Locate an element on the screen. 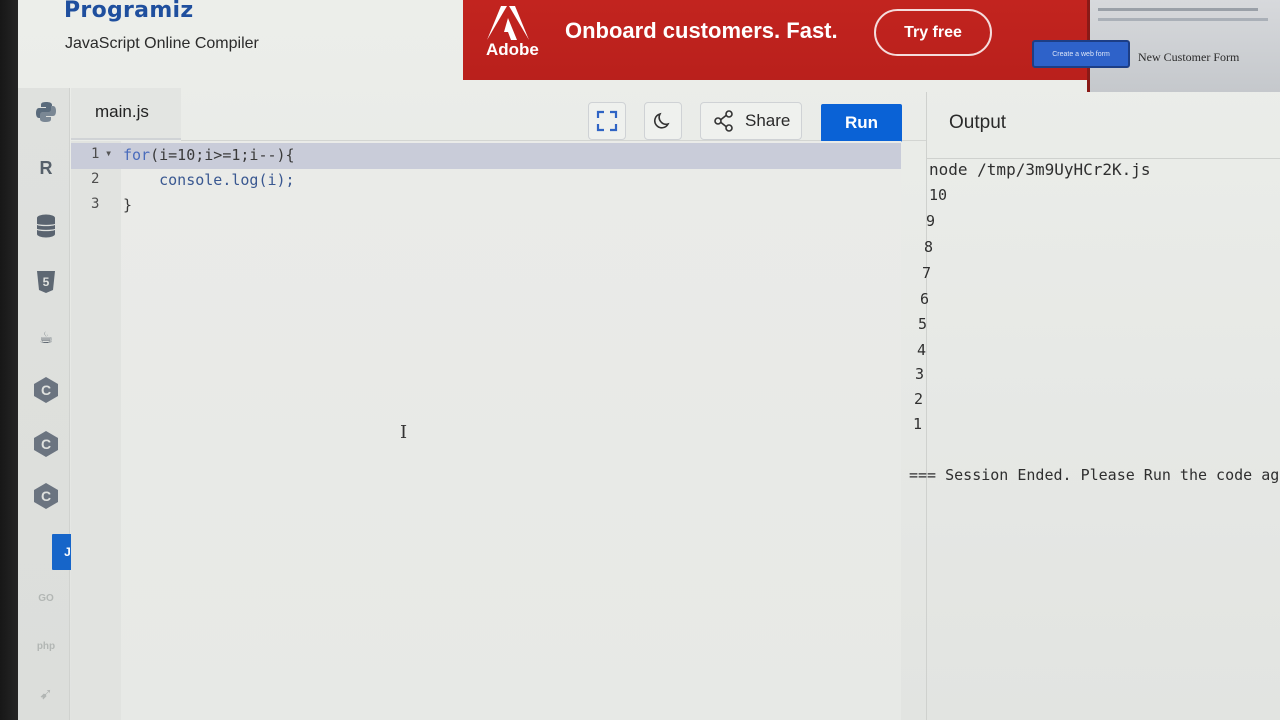  moon-icon is located at coordinates (662, 120).